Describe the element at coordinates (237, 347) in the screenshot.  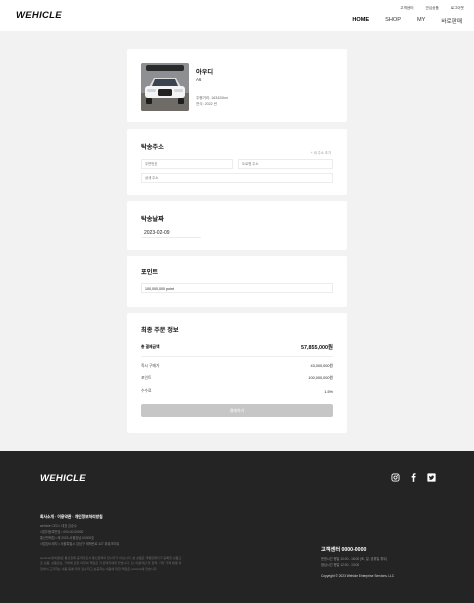
I see `total-amount-row: 총 결제금액 57,855,000원` at that location.